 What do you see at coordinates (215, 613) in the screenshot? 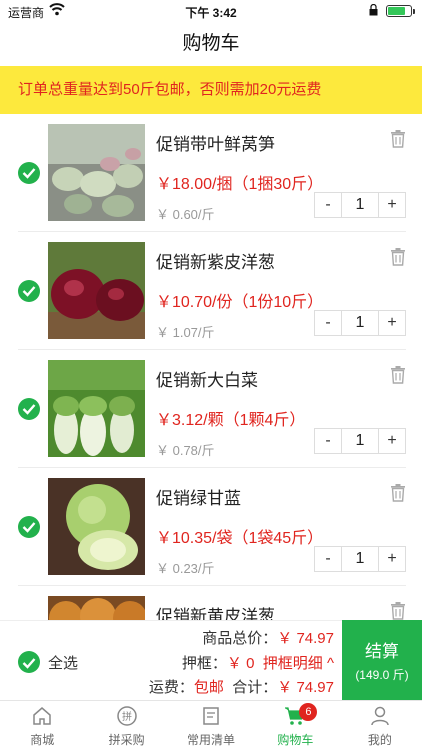
I see `product-name: 促销新黄皮洋葱` at bounding box center [215, 613].